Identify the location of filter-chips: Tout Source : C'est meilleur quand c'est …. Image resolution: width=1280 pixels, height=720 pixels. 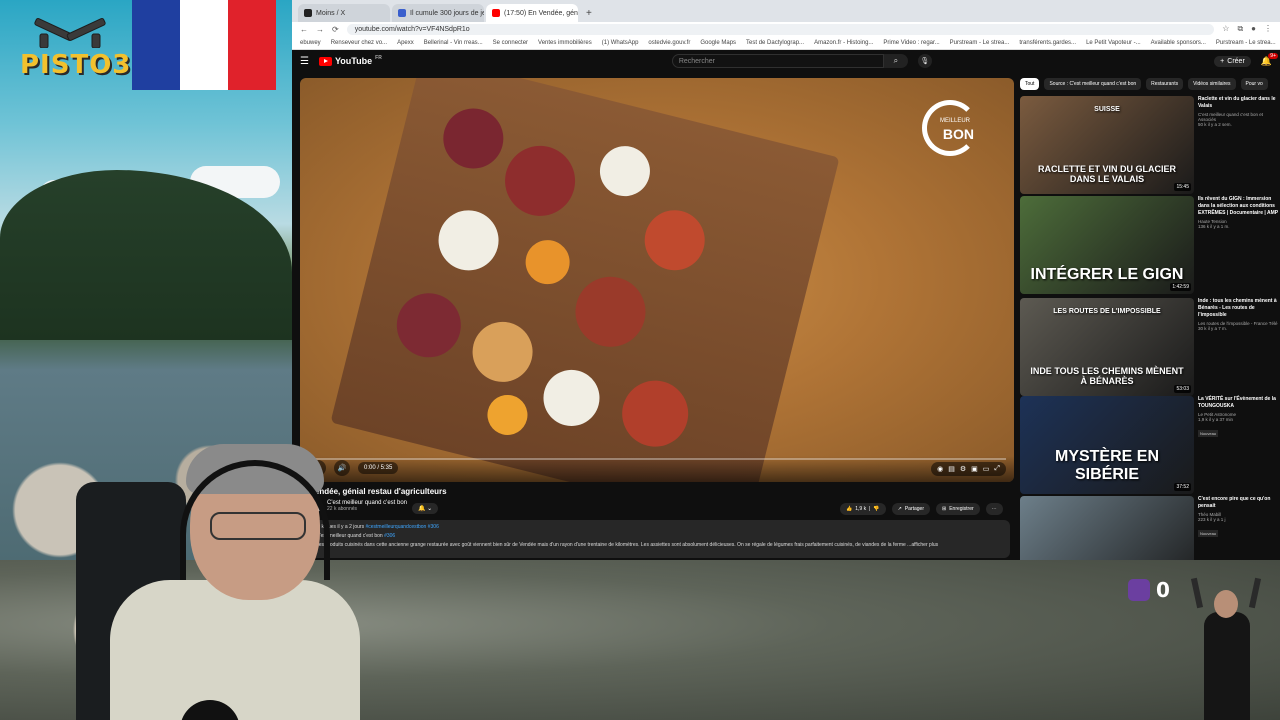
(1144, 84).